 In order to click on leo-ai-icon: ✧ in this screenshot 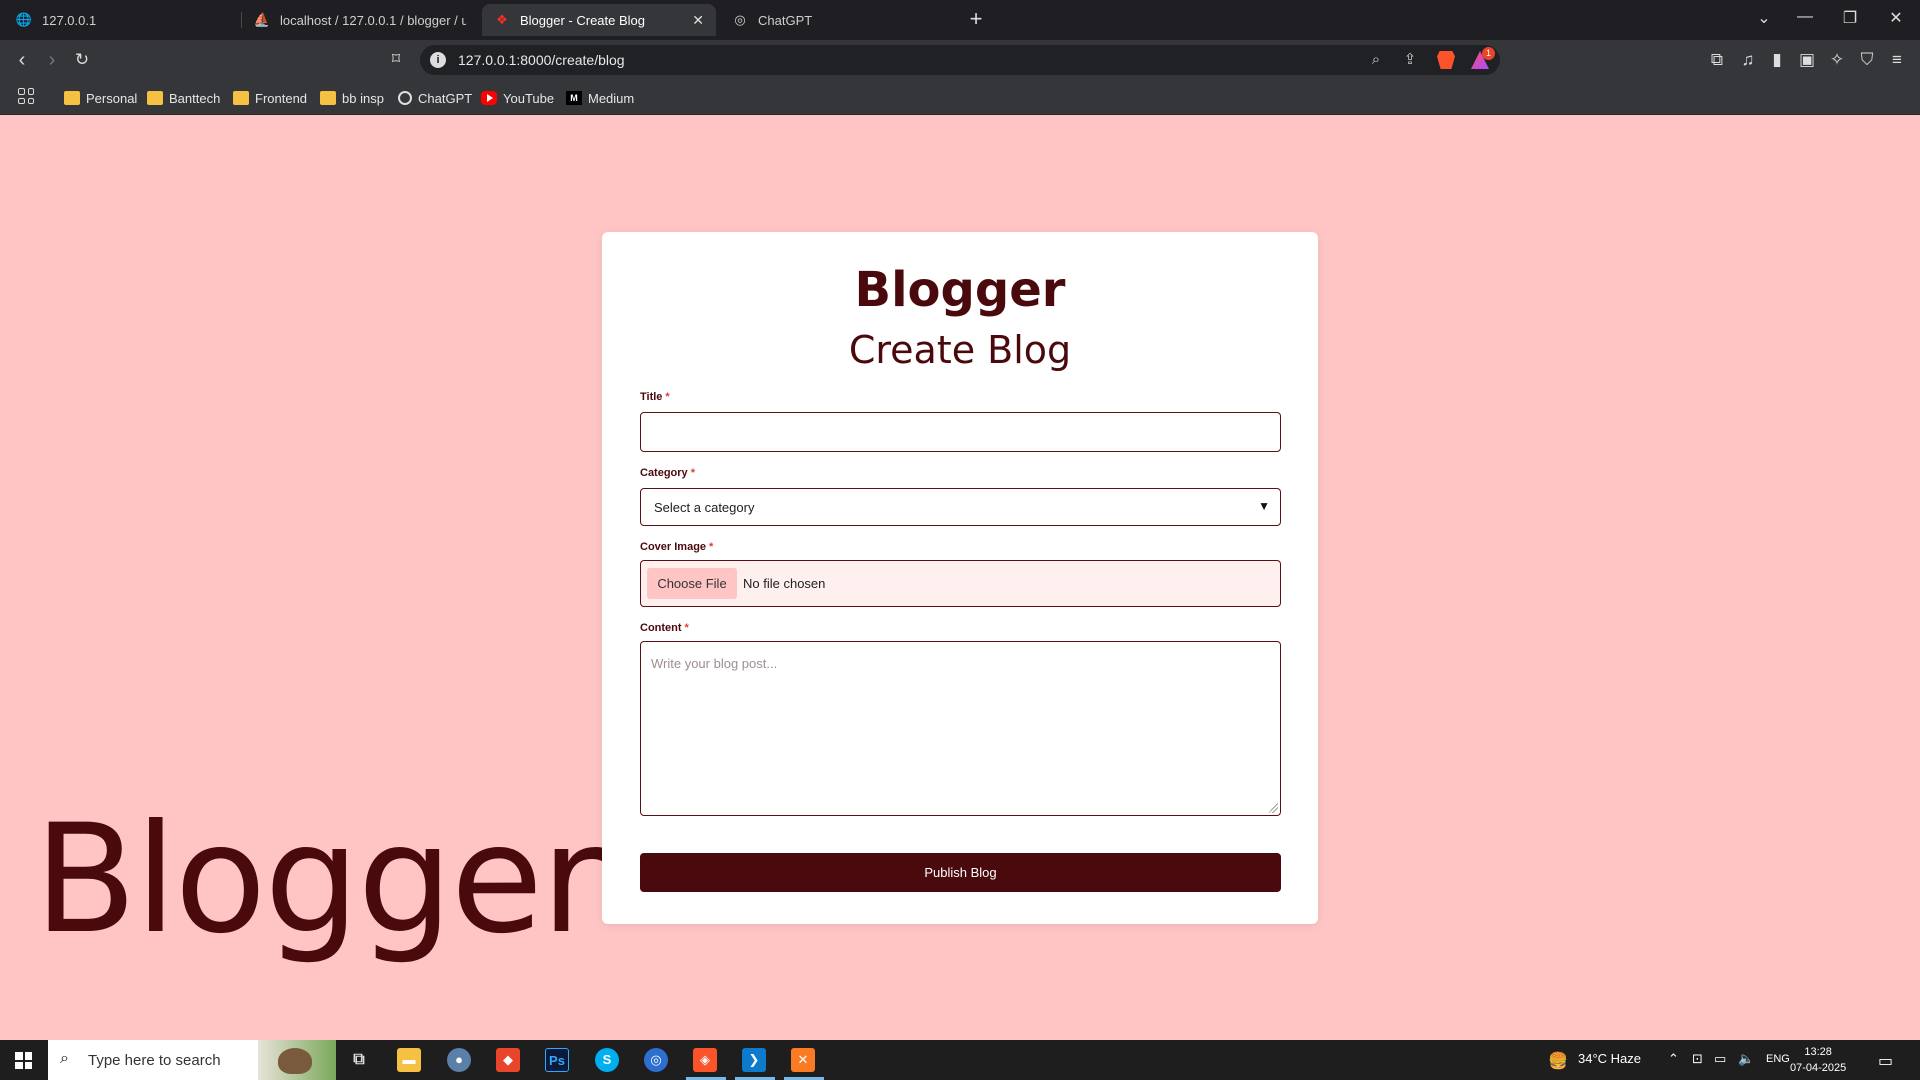, I will do `click(1837, 60)`.